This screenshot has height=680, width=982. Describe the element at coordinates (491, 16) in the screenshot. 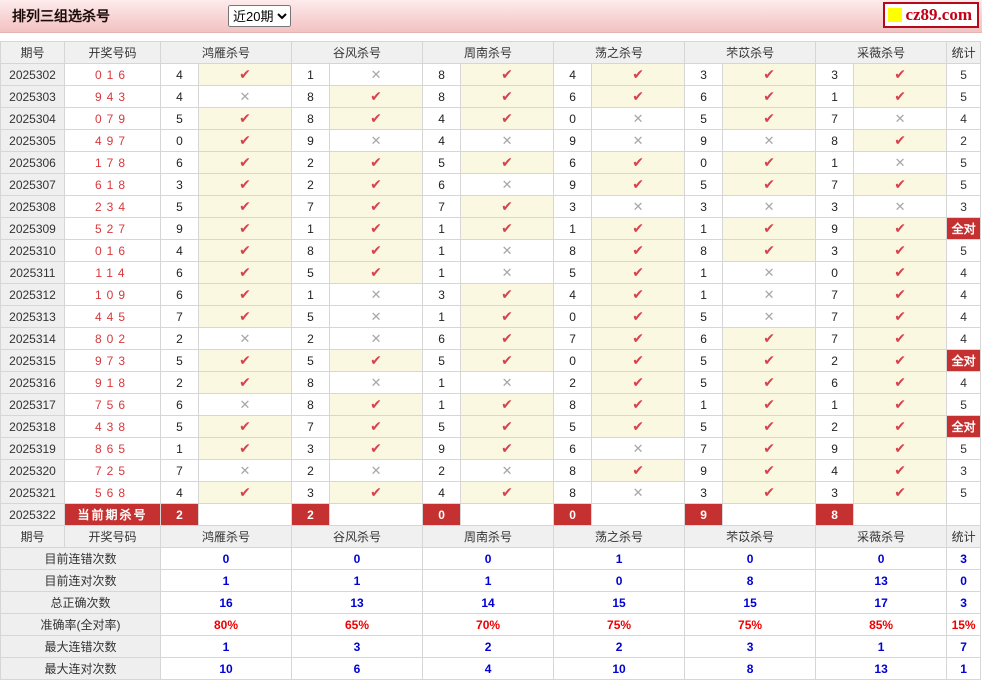

I see `title-bar: 排列三组选杀号 近20期 cz89.com` at that location.